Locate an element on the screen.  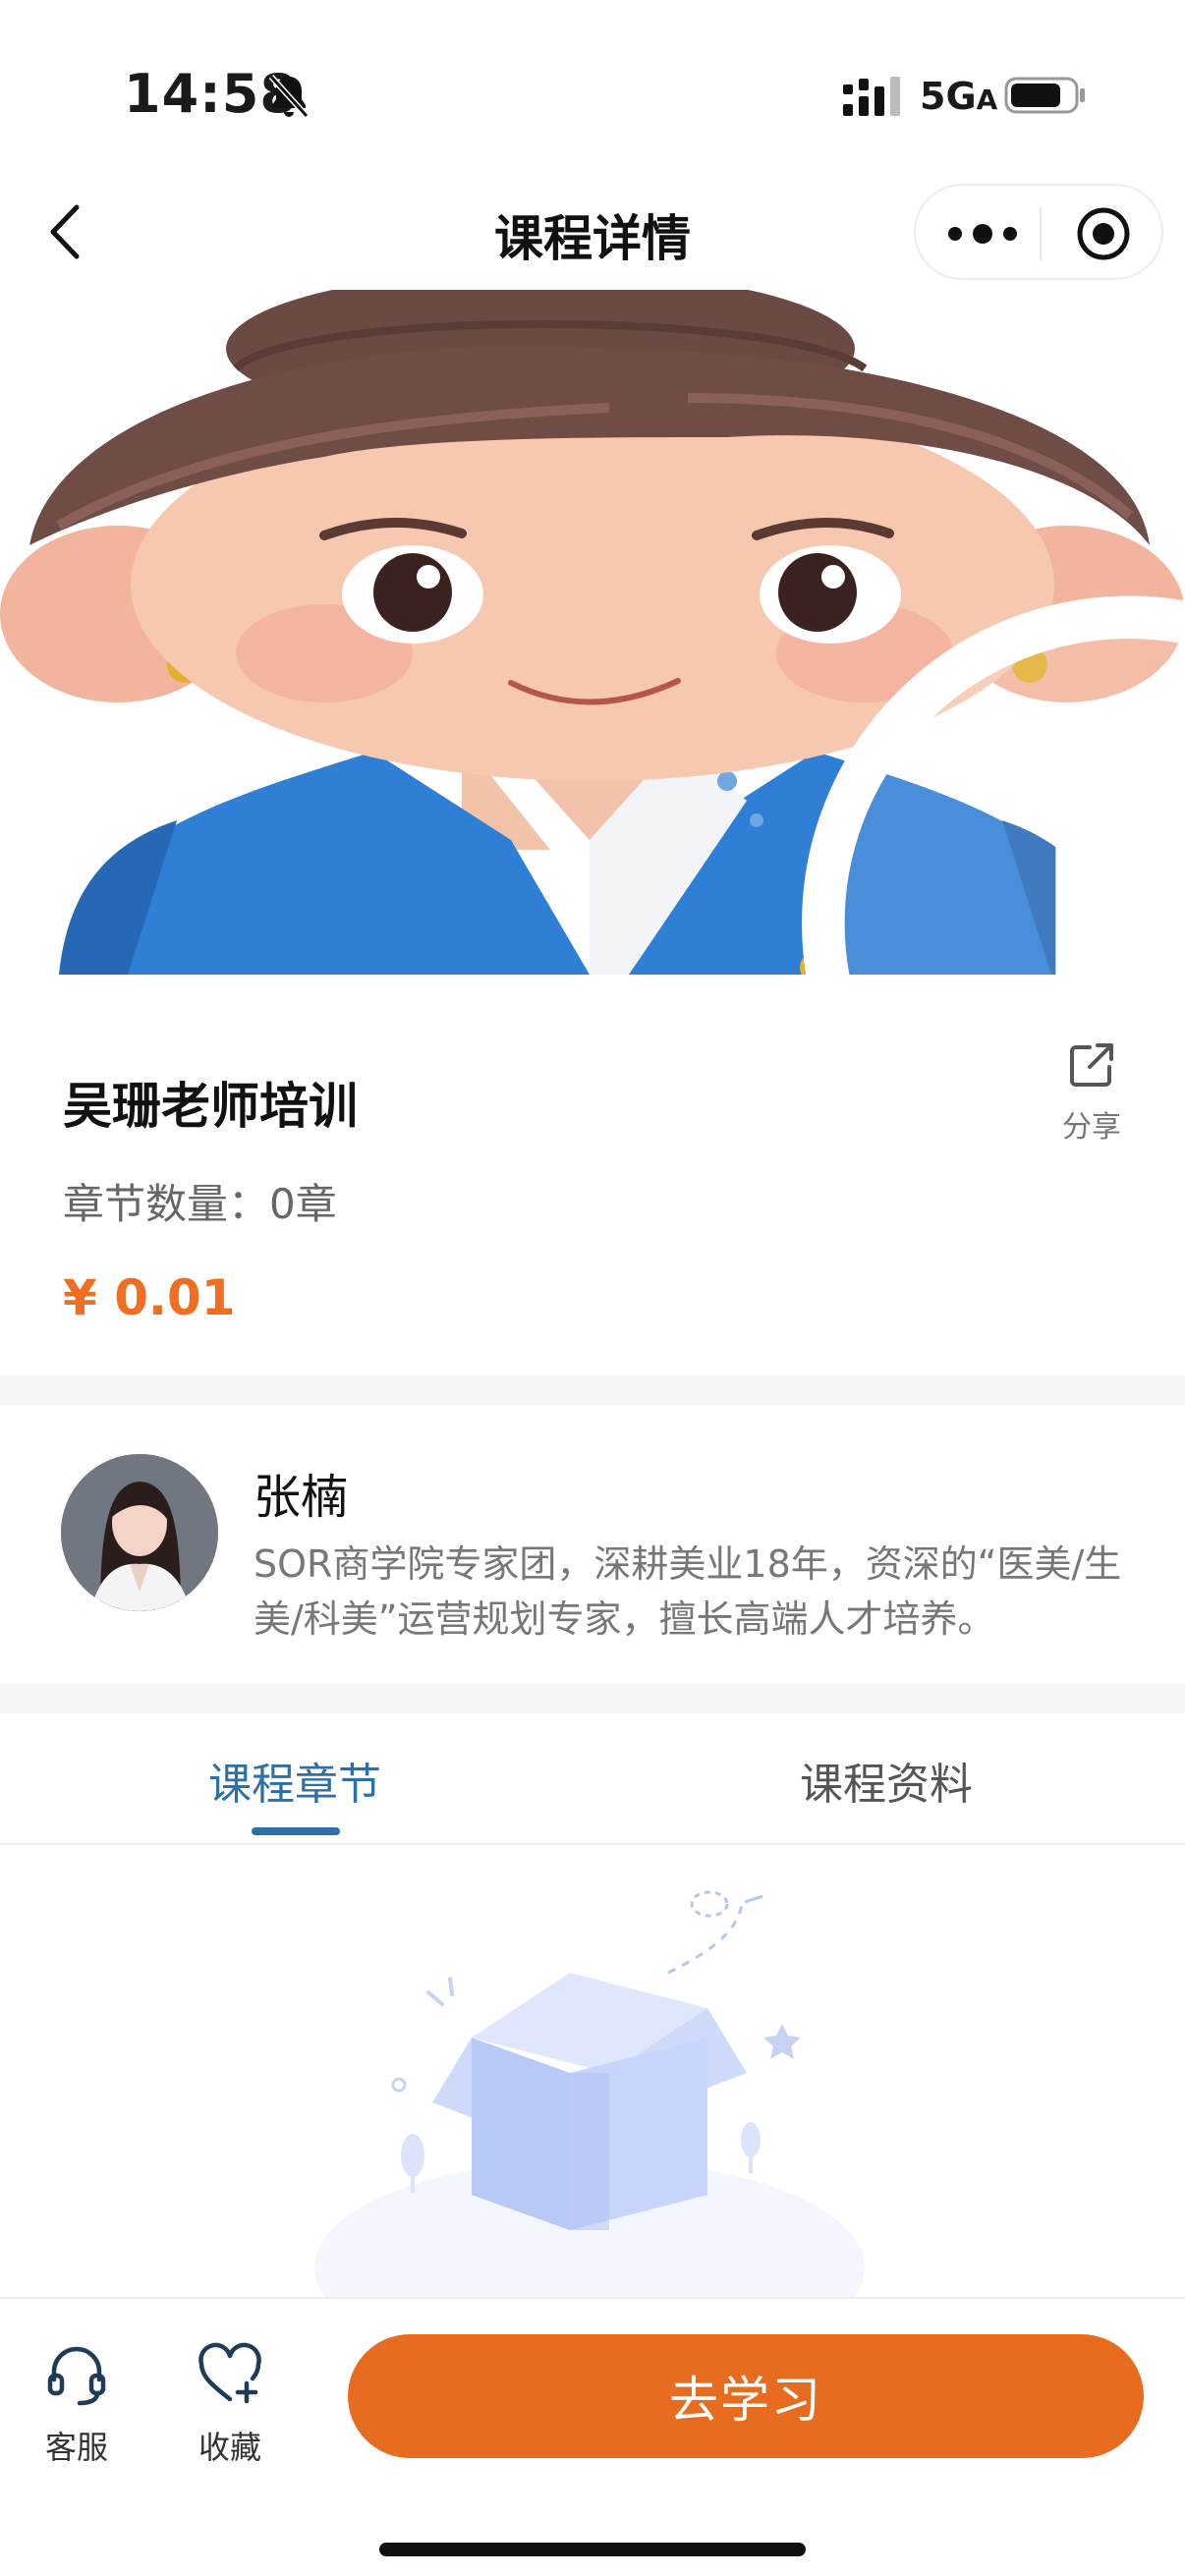
signal-icon is located at coordinates (872, 96).